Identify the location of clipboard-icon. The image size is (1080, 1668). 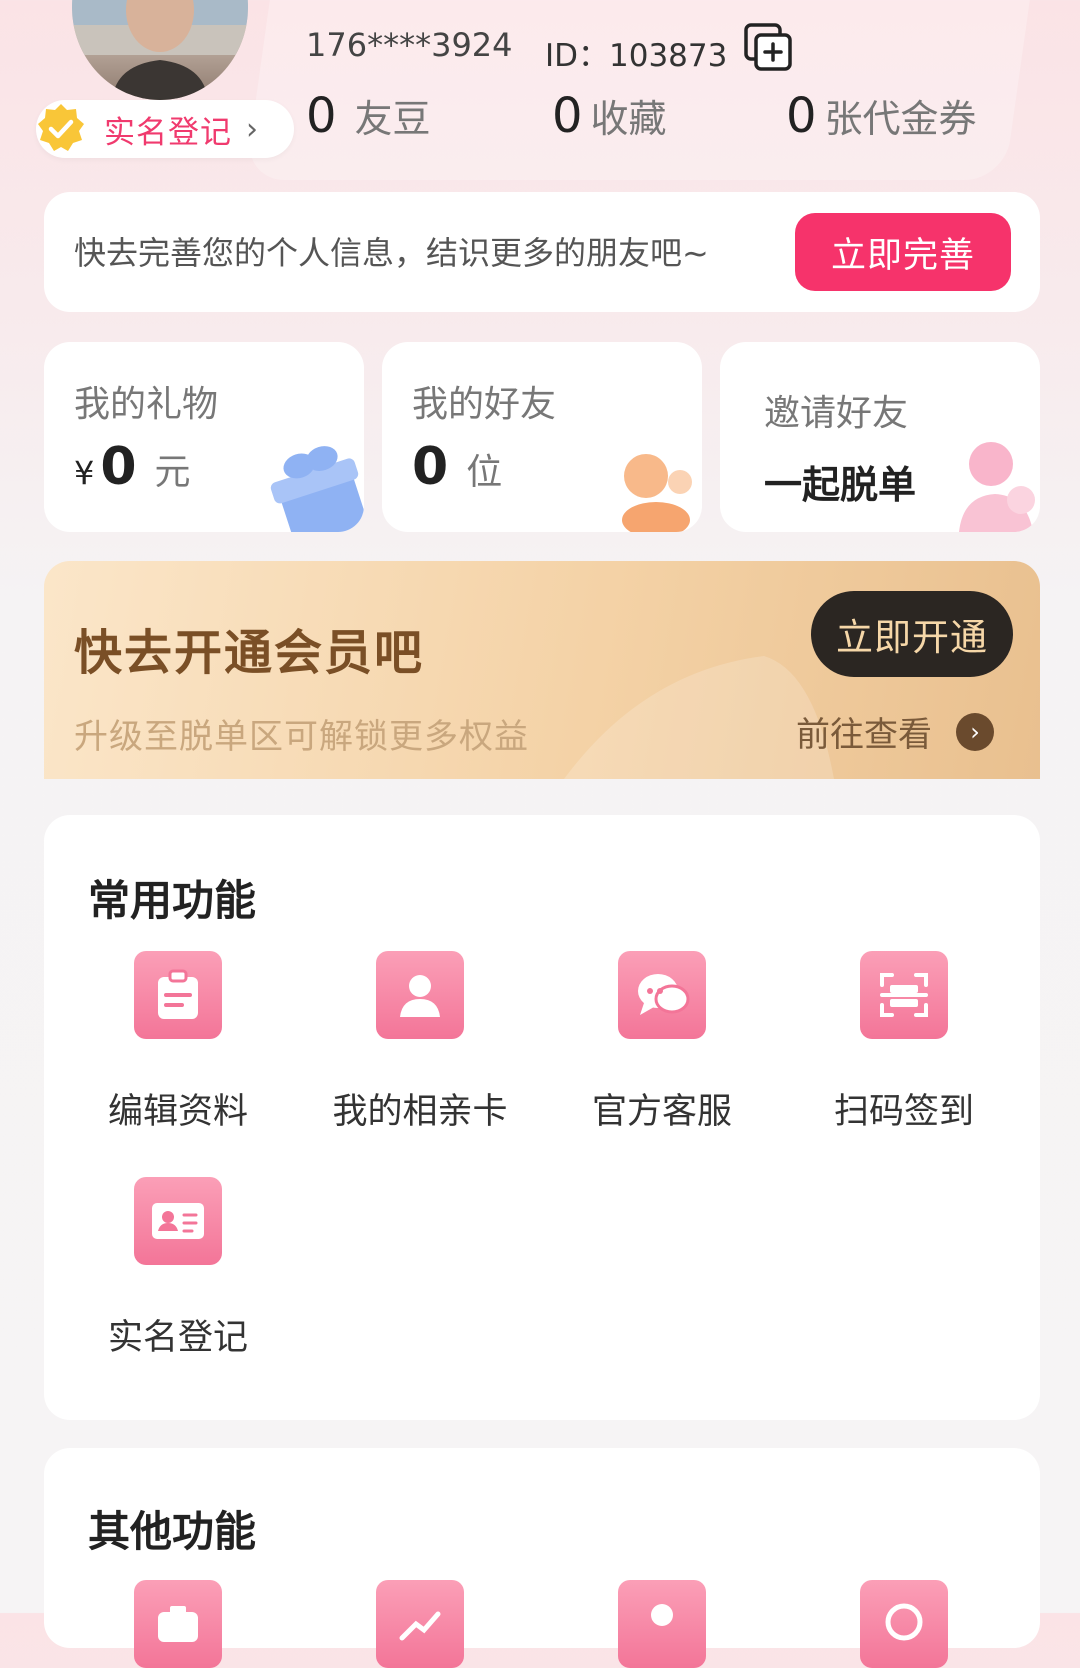
(178, 995).